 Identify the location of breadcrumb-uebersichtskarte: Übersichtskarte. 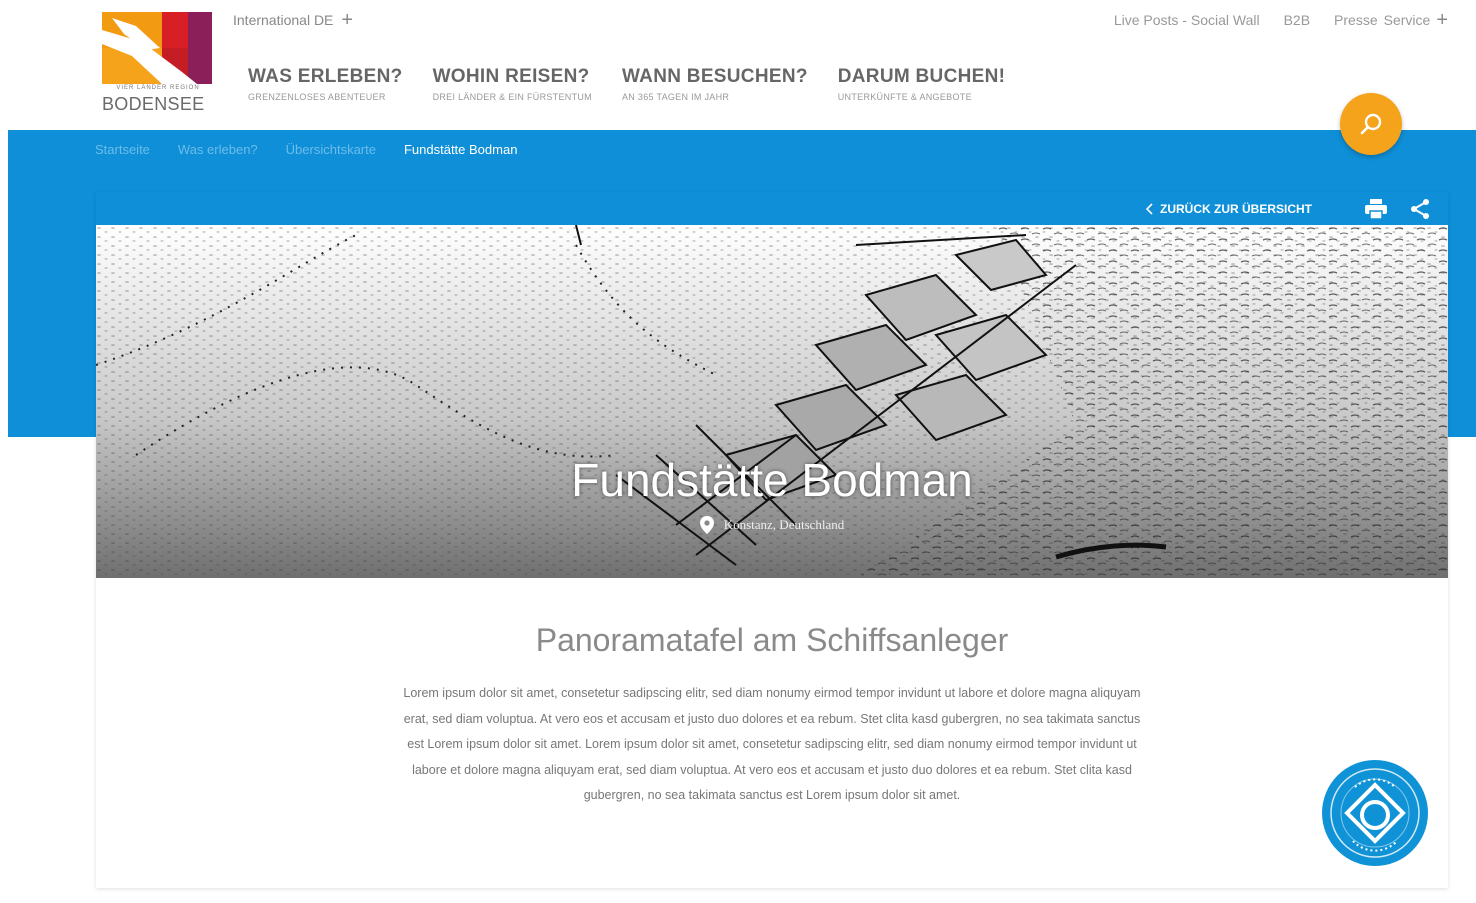
(331, 149).